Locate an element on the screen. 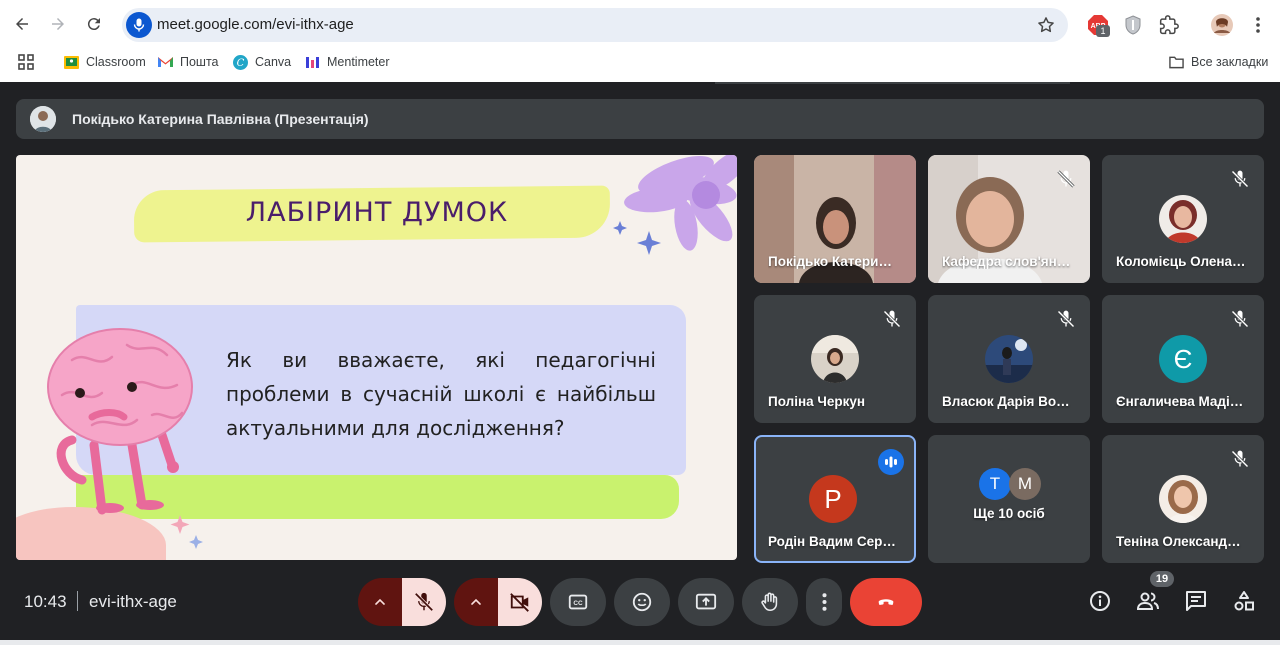 The image size is (1280, 645). participant-letter-avatar: Т is located at coordinates (995, 484).